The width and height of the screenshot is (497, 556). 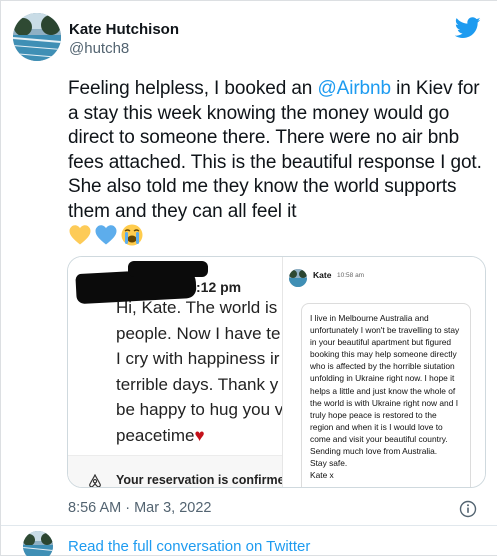 What do you see at coordinates (351, 275) in the screenshot?
I see `sender-time: 10:58 am` at bounding box center [351, 275].